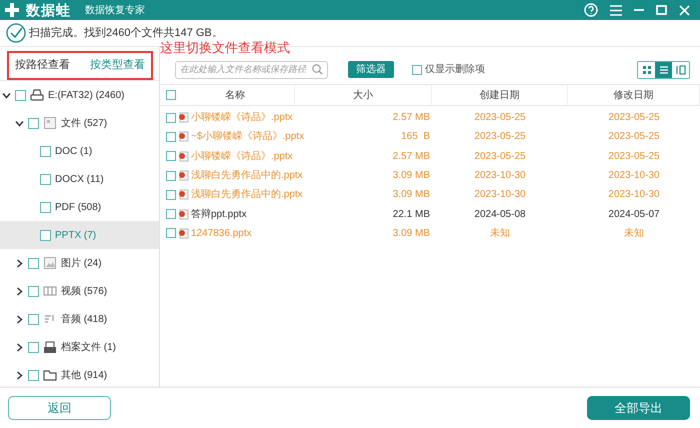 This screenshot has width=700, height=428. I want to click on tree-item: PPTX (7), so click(79, 235).